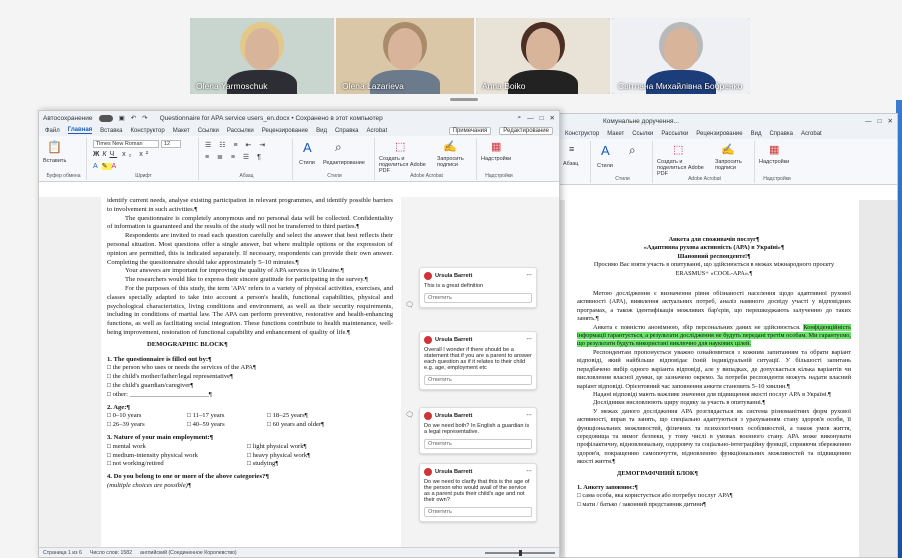 This screenshot has height=558, width=902. Describe the element at coordinates (571, 149) in the screenshot. I see `paragraph-icon: ≡` at that location.